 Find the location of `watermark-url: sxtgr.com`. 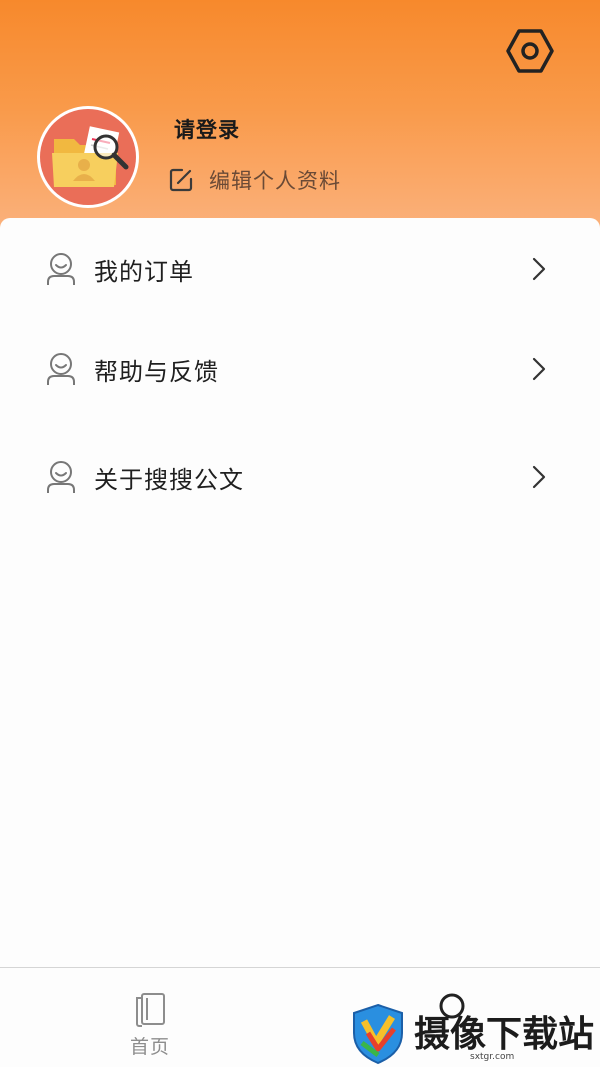

watermark-url: sxtgr.com is located at coordinates (492, 1057).